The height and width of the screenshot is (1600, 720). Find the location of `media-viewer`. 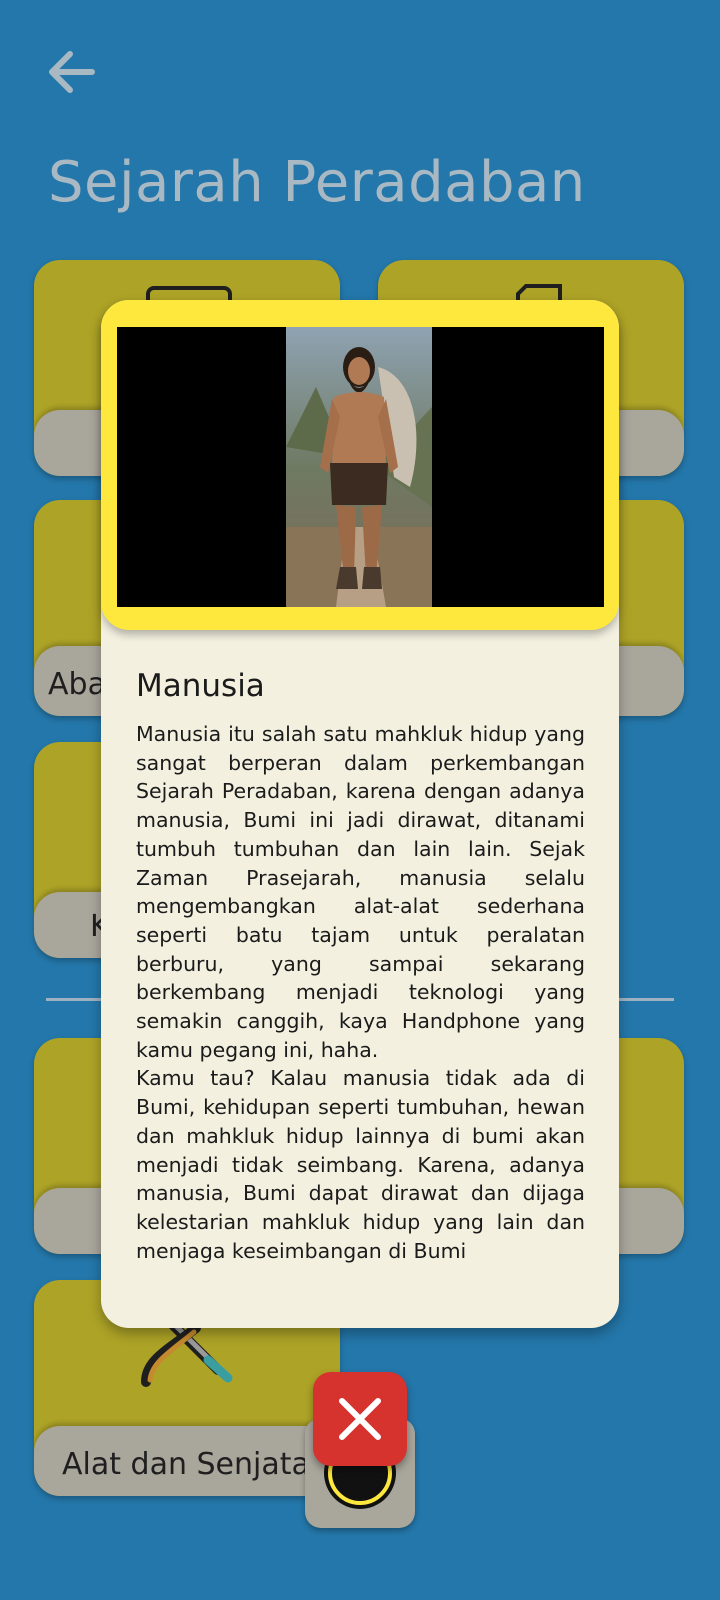

media-viewer is located at coordinates (360, 467).